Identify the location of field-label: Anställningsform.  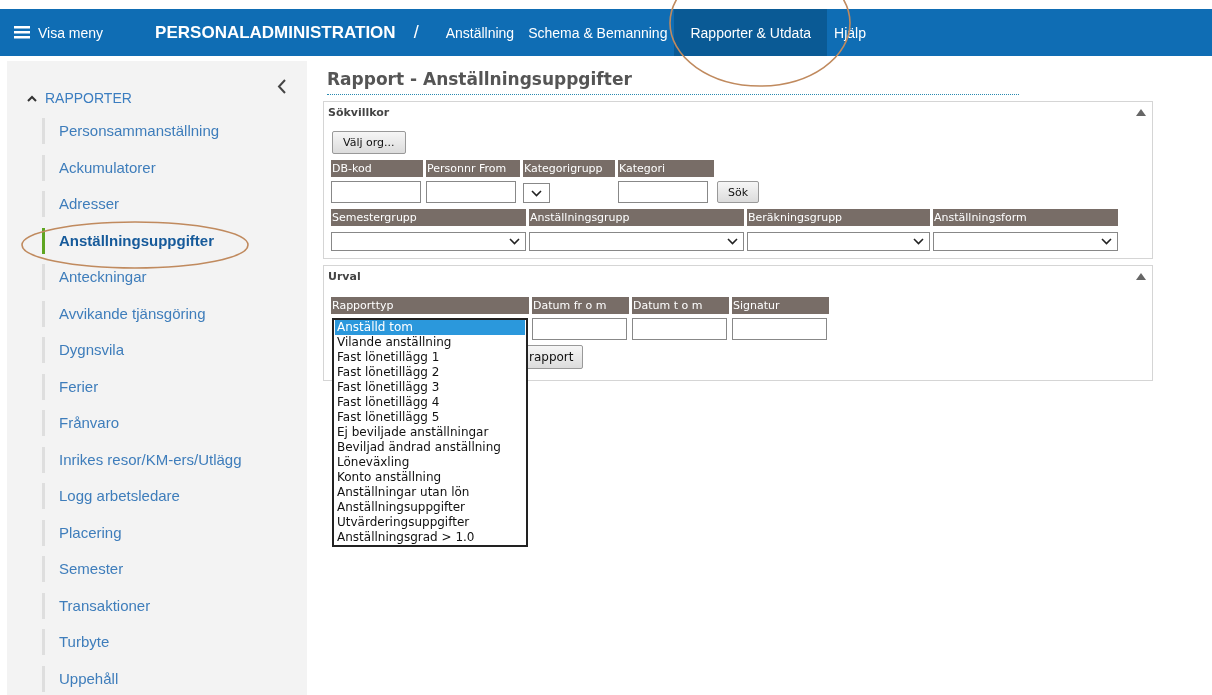
(1025, 217).